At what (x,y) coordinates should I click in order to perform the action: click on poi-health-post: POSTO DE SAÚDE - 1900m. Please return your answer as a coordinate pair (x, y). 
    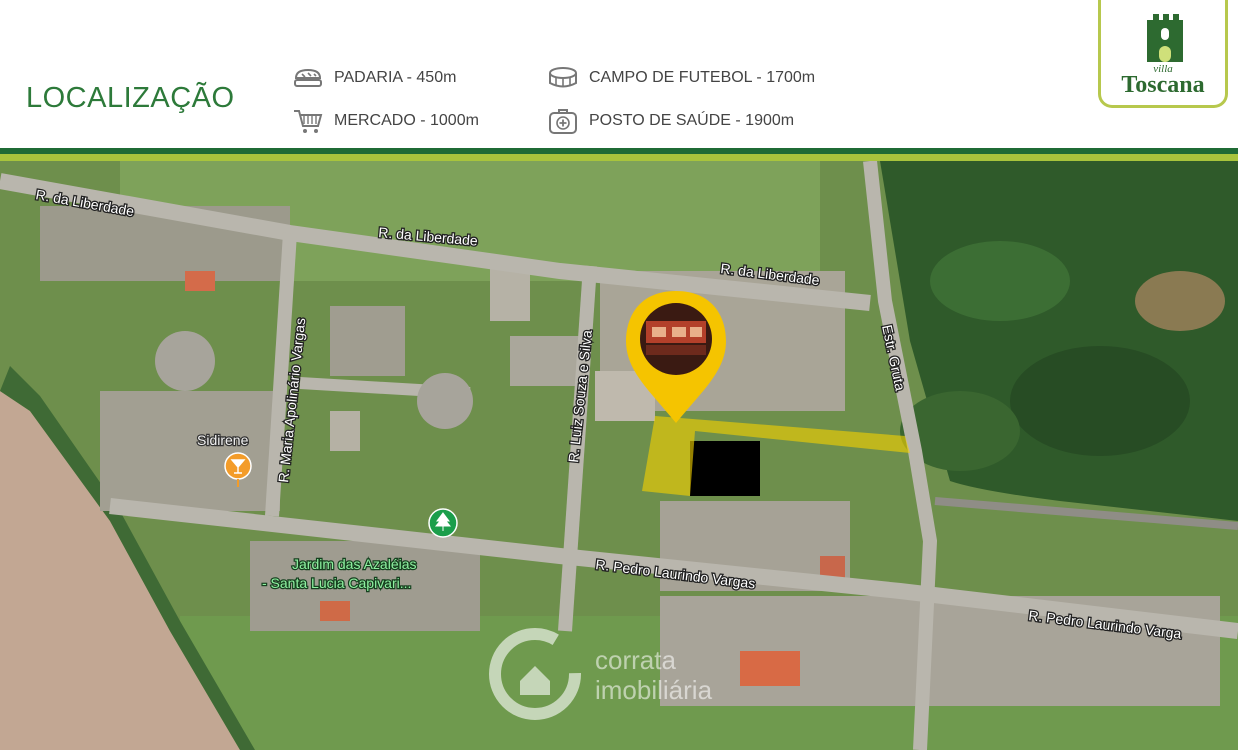
    Looking at the image, I should click on (670, 121).